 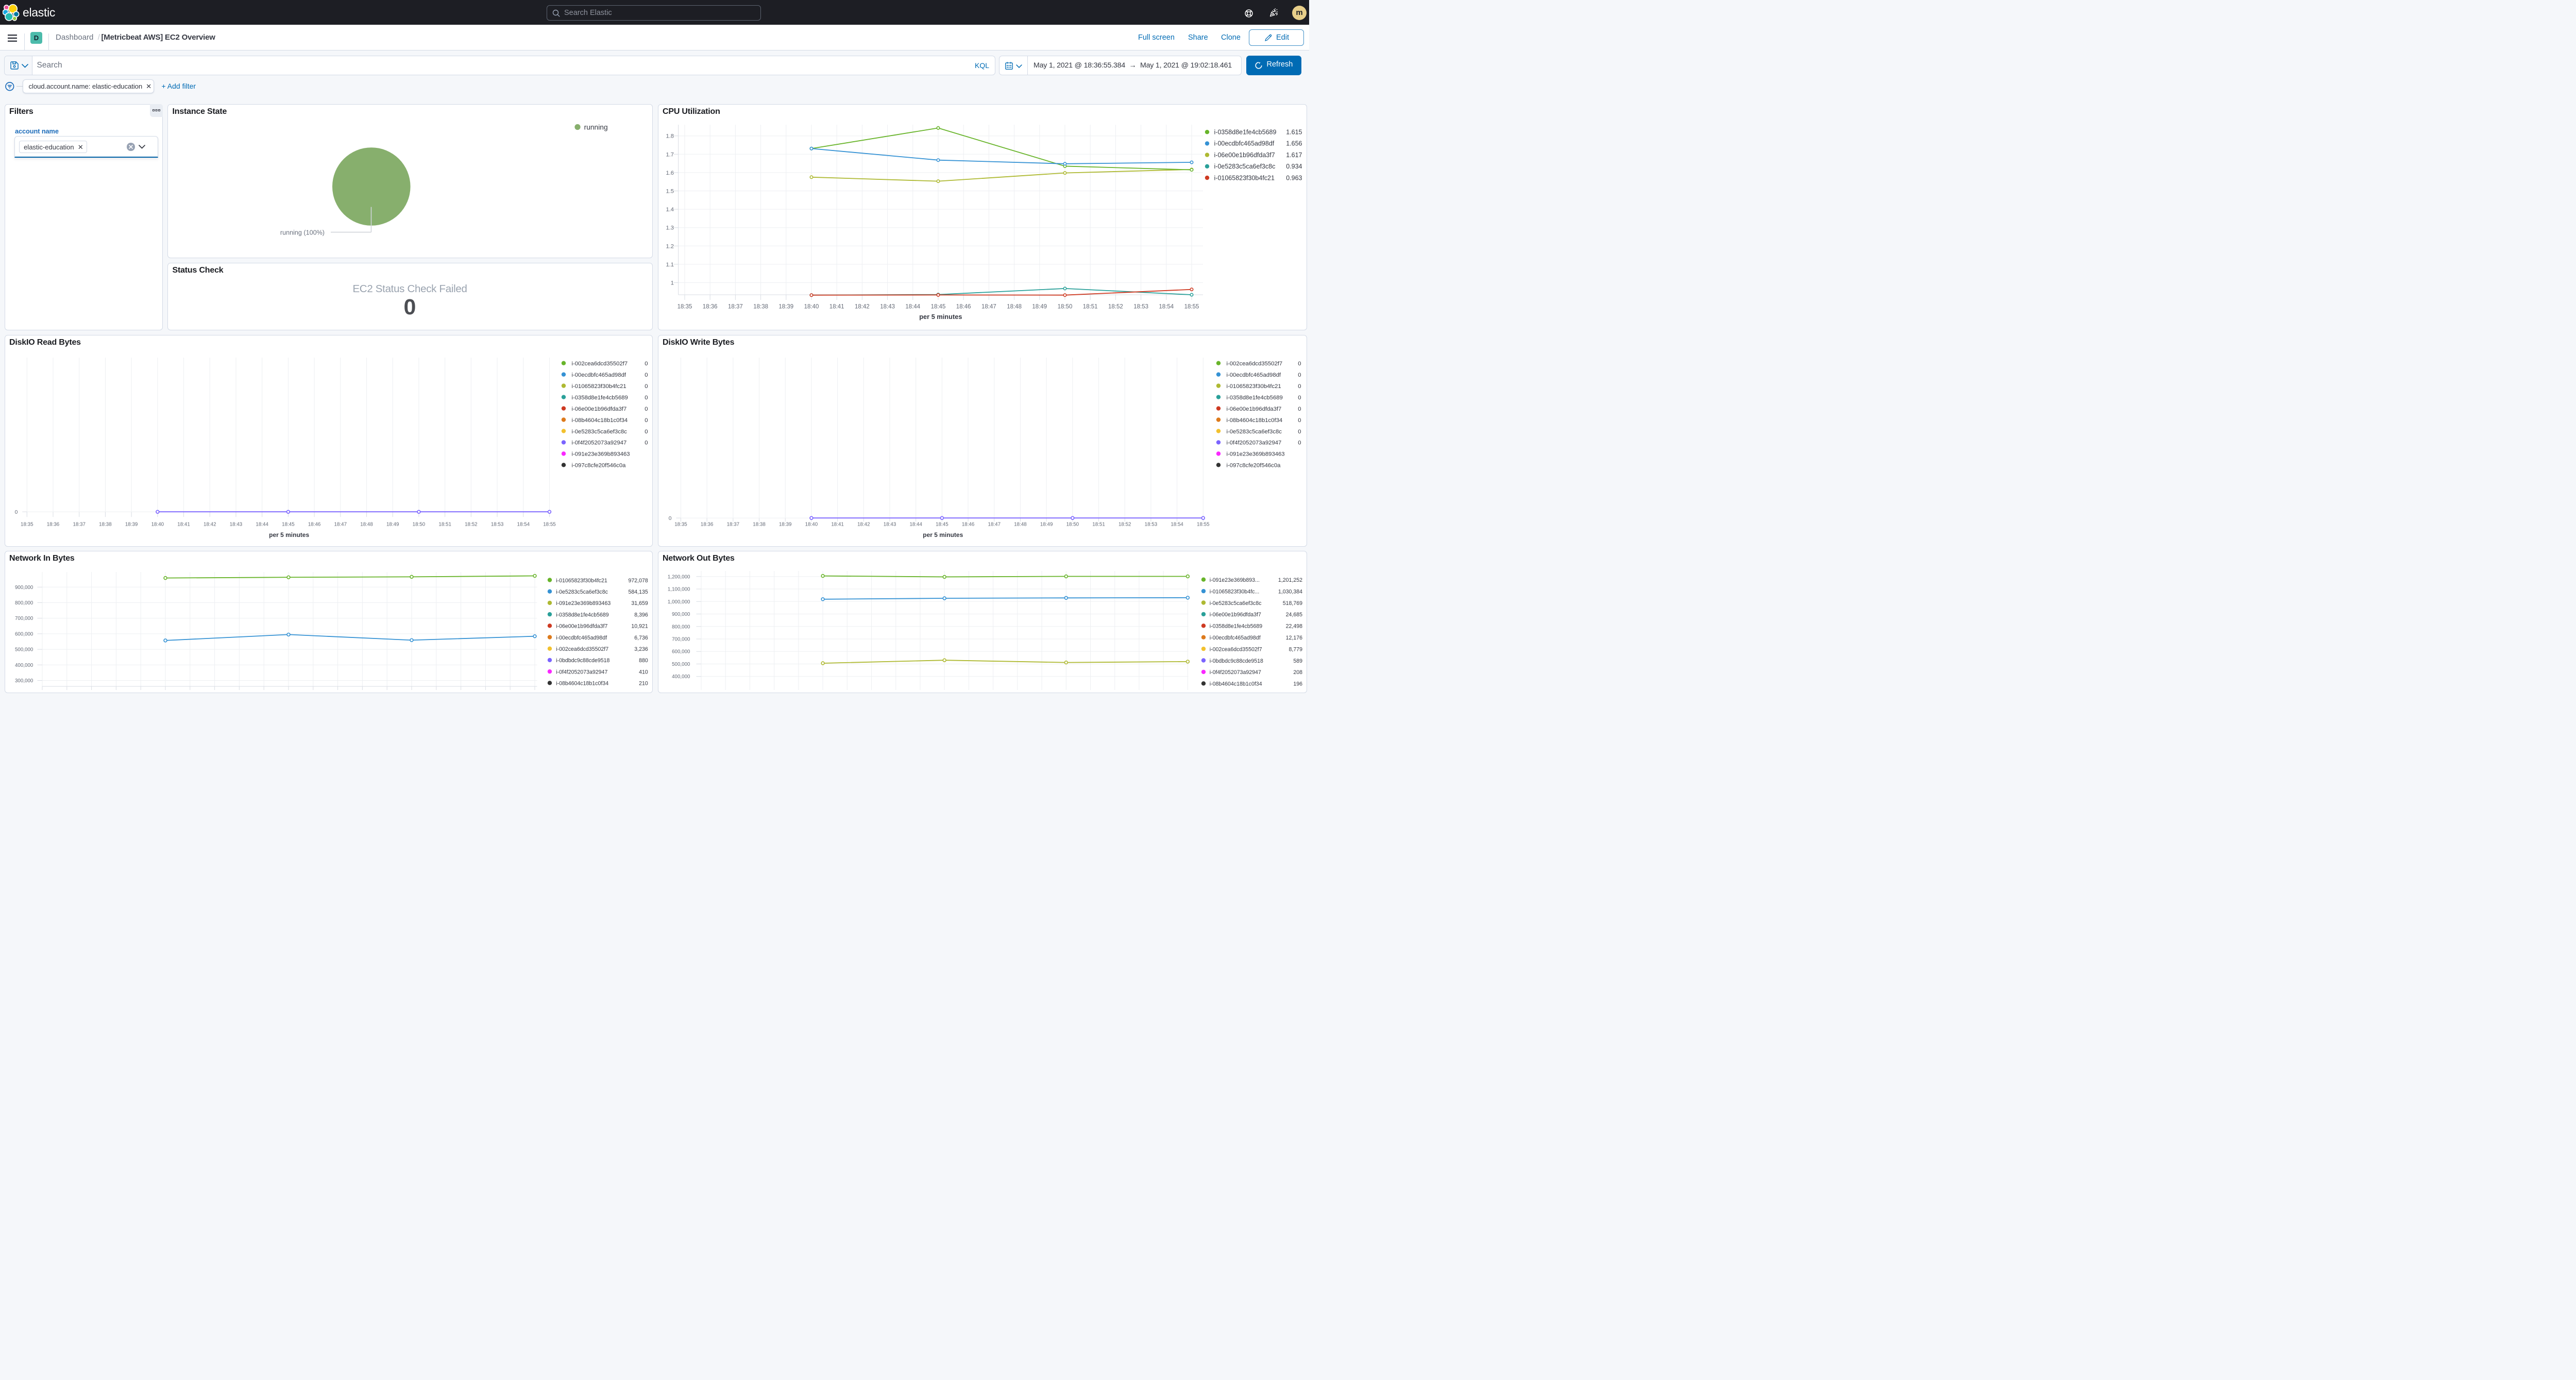 What do you see at coordinates (670, 228) in the screenshot?
I see `svg-text: 1.3` at bounding box center [670, 228].